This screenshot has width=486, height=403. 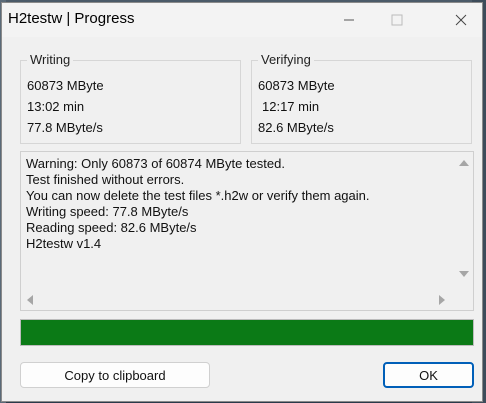 I want to click on close-icon, so click(x=461, y=20).